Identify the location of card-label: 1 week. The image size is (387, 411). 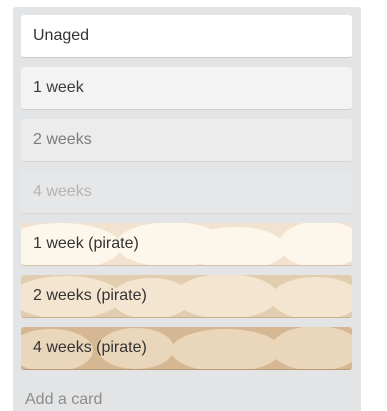
(58, 87).